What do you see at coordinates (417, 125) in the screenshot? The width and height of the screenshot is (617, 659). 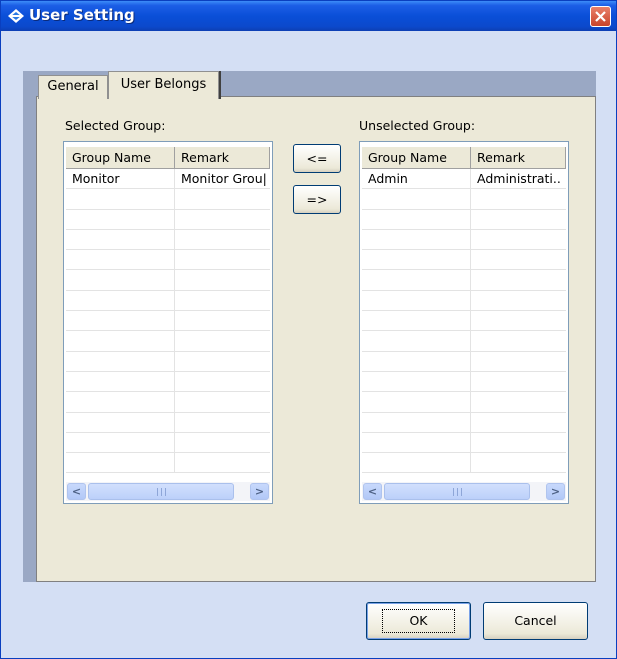 I see `unselected-group-label: Unselected Group:` at bounding box center [417, 125].